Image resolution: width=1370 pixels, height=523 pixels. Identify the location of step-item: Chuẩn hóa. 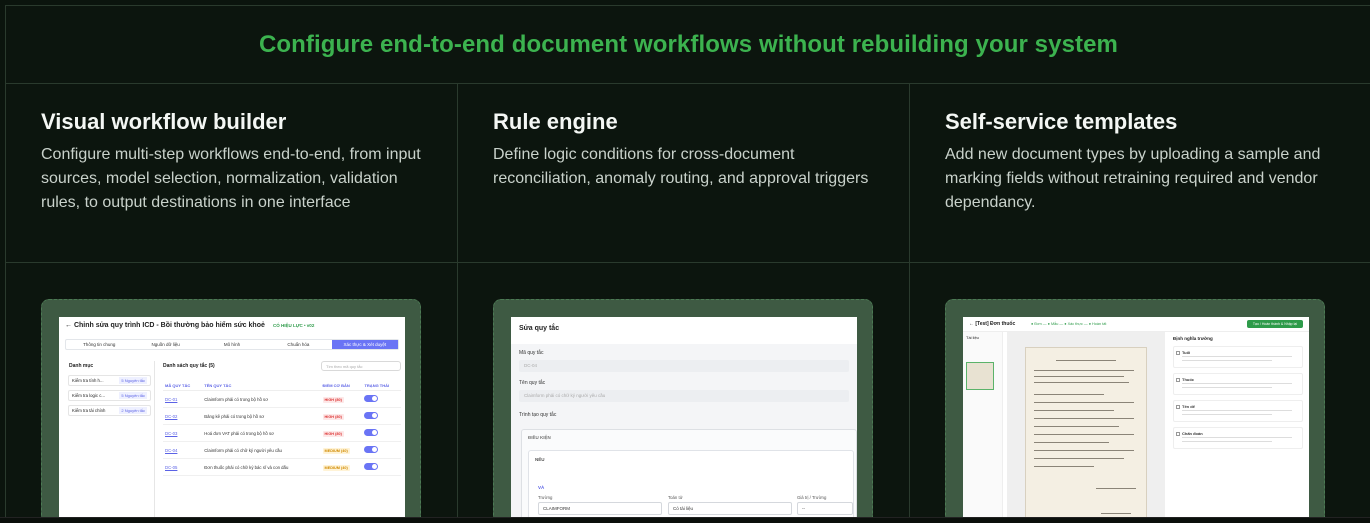
(298, 344).